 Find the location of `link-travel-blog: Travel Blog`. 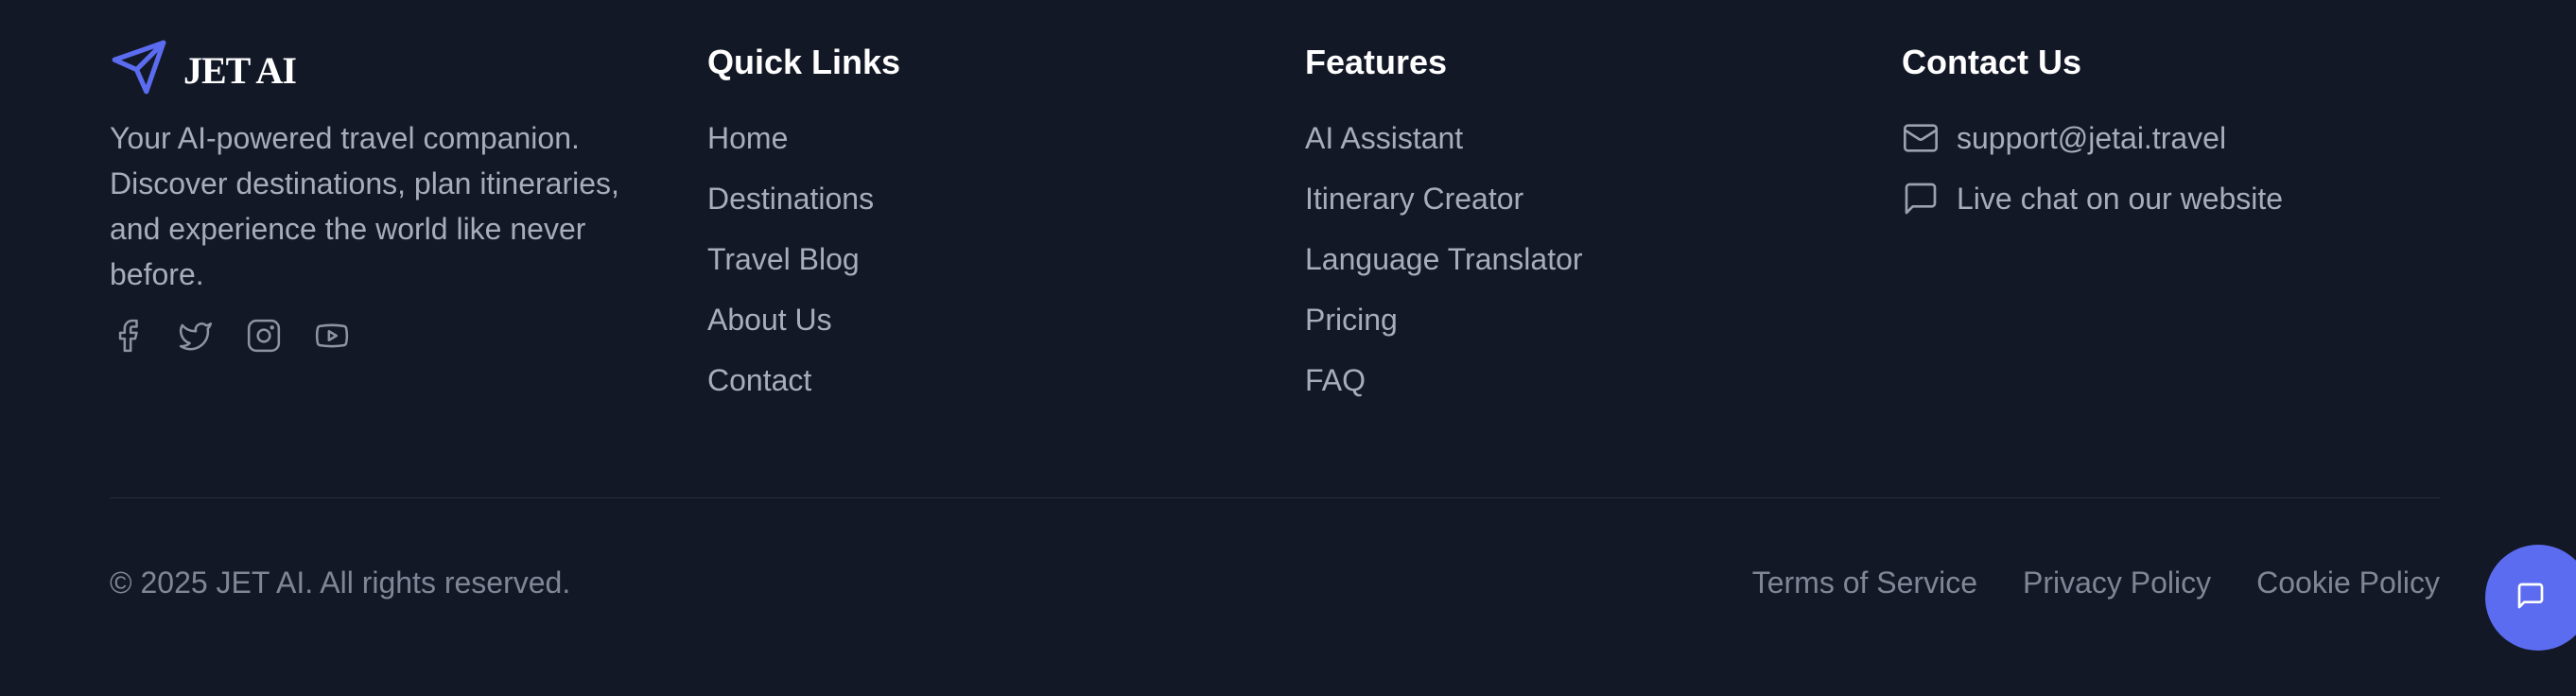

link-travel-blog: Travel Blog is located at coordinates (783, 259).